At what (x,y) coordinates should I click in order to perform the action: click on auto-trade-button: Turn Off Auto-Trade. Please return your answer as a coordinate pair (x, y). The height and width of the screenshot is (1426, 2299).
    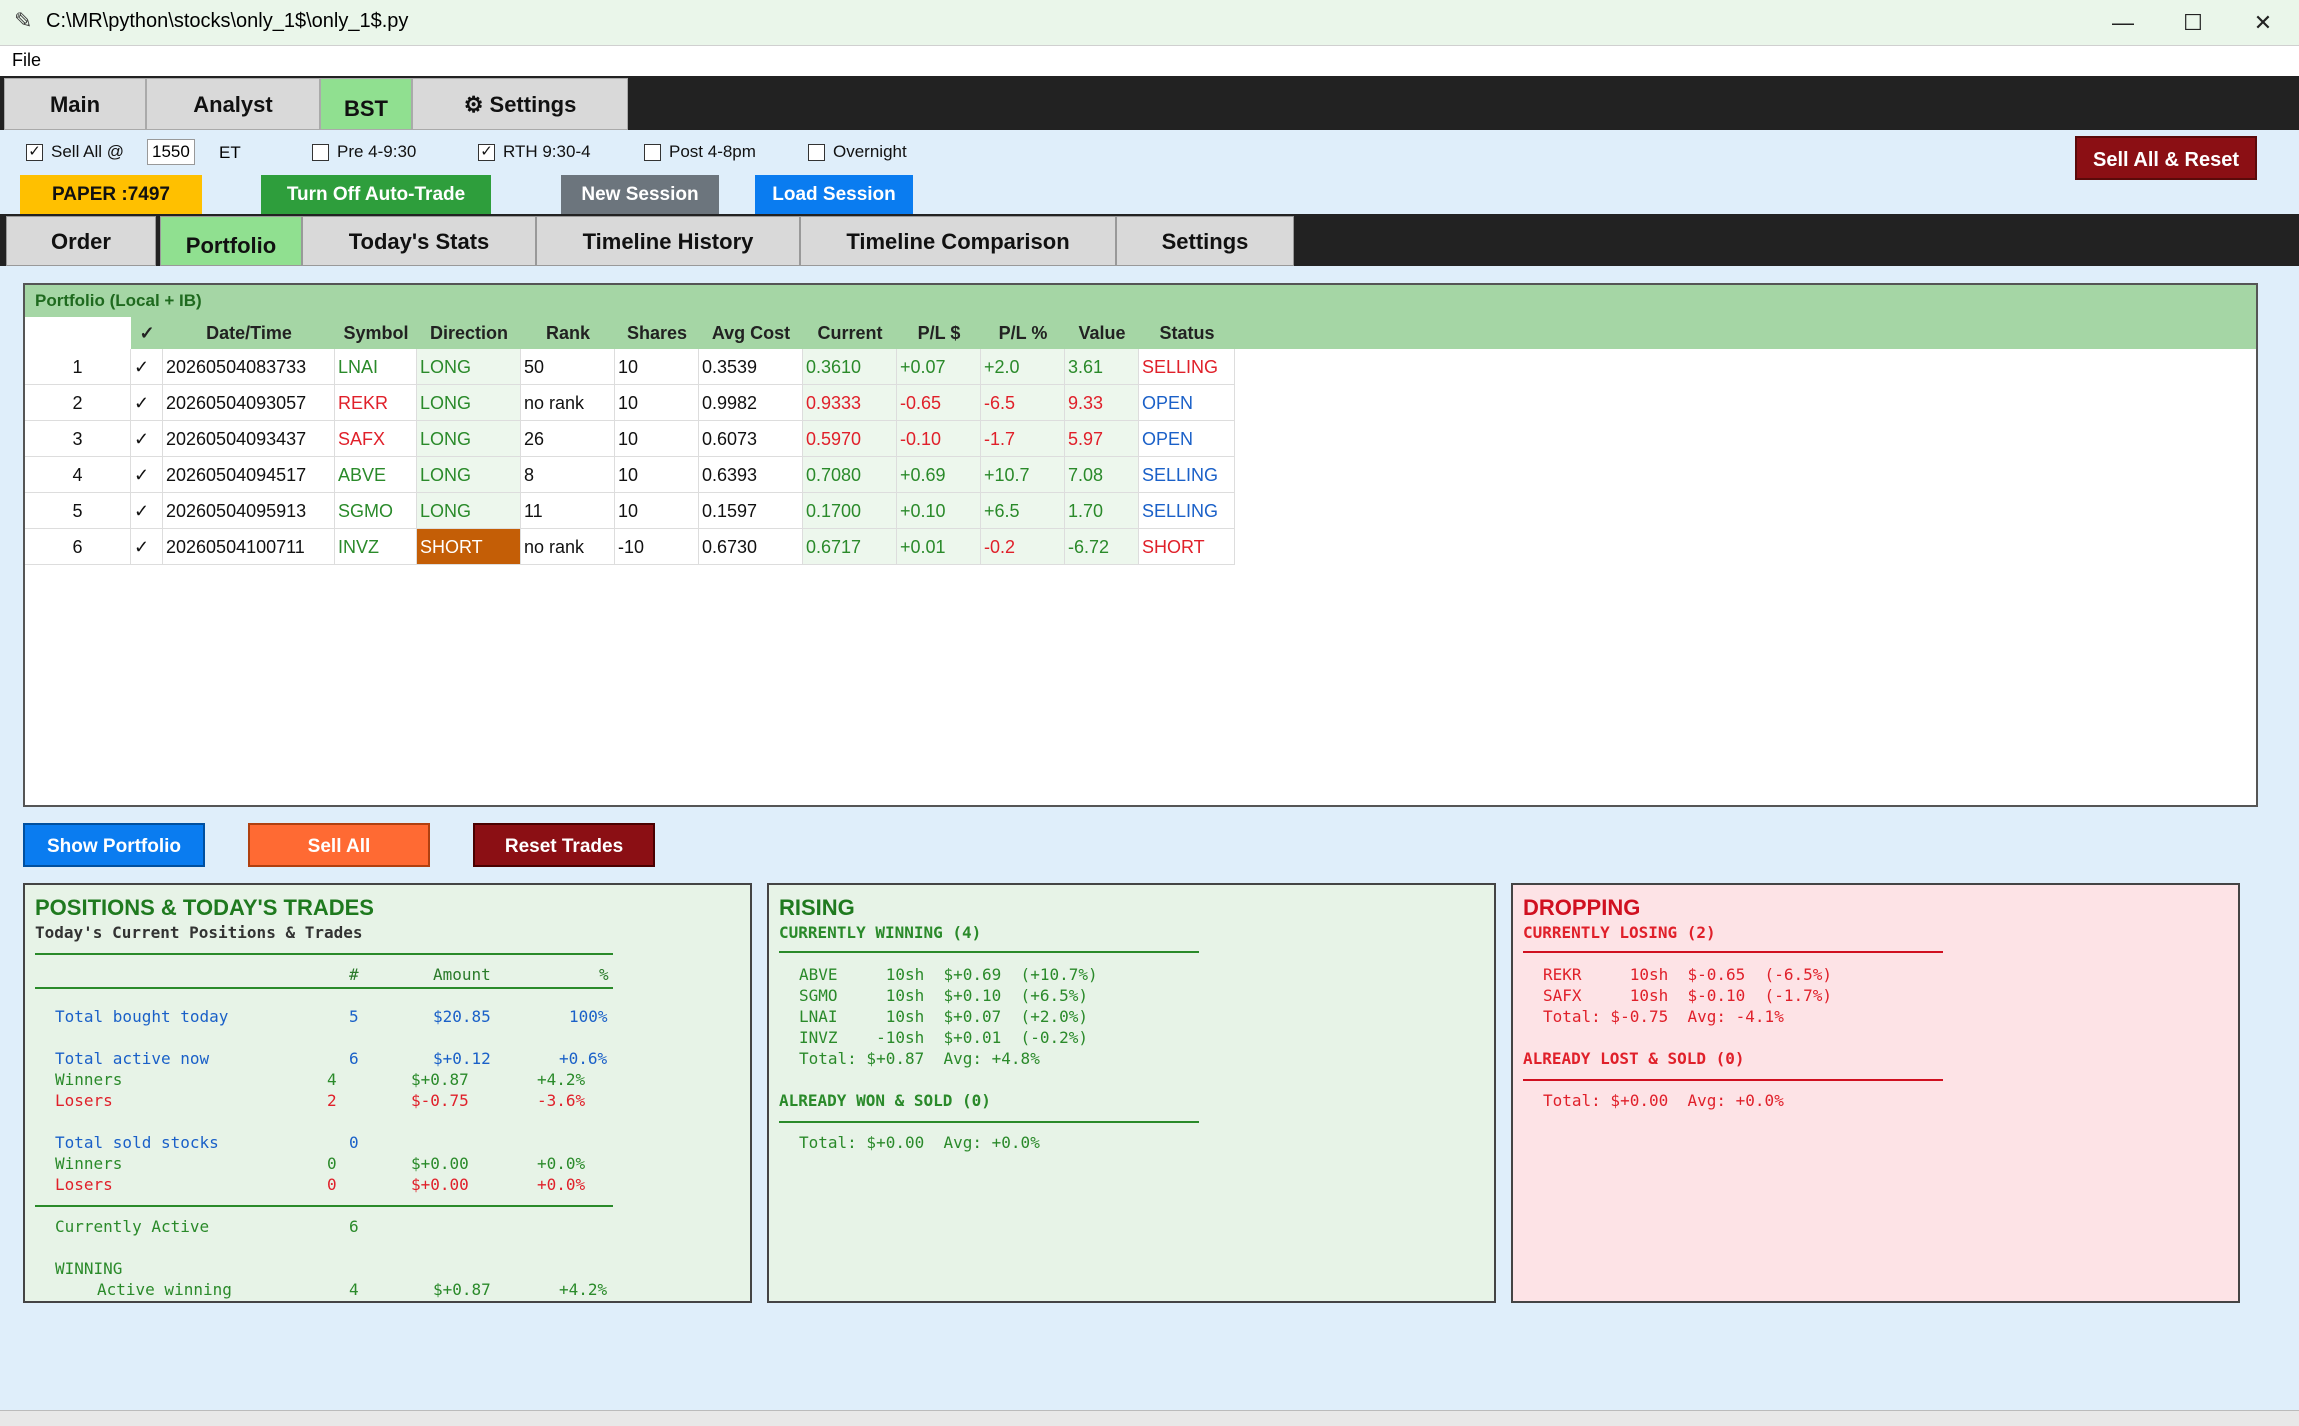
    Looking at the image, I should click on (376, 195).